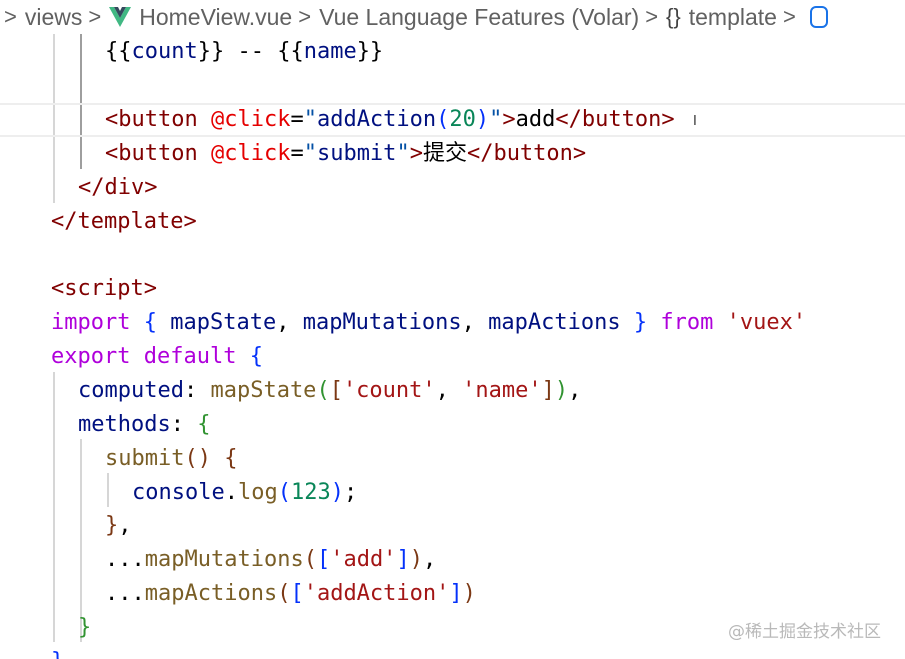  I want to click on code-line: submit() {, so click(452, 459).